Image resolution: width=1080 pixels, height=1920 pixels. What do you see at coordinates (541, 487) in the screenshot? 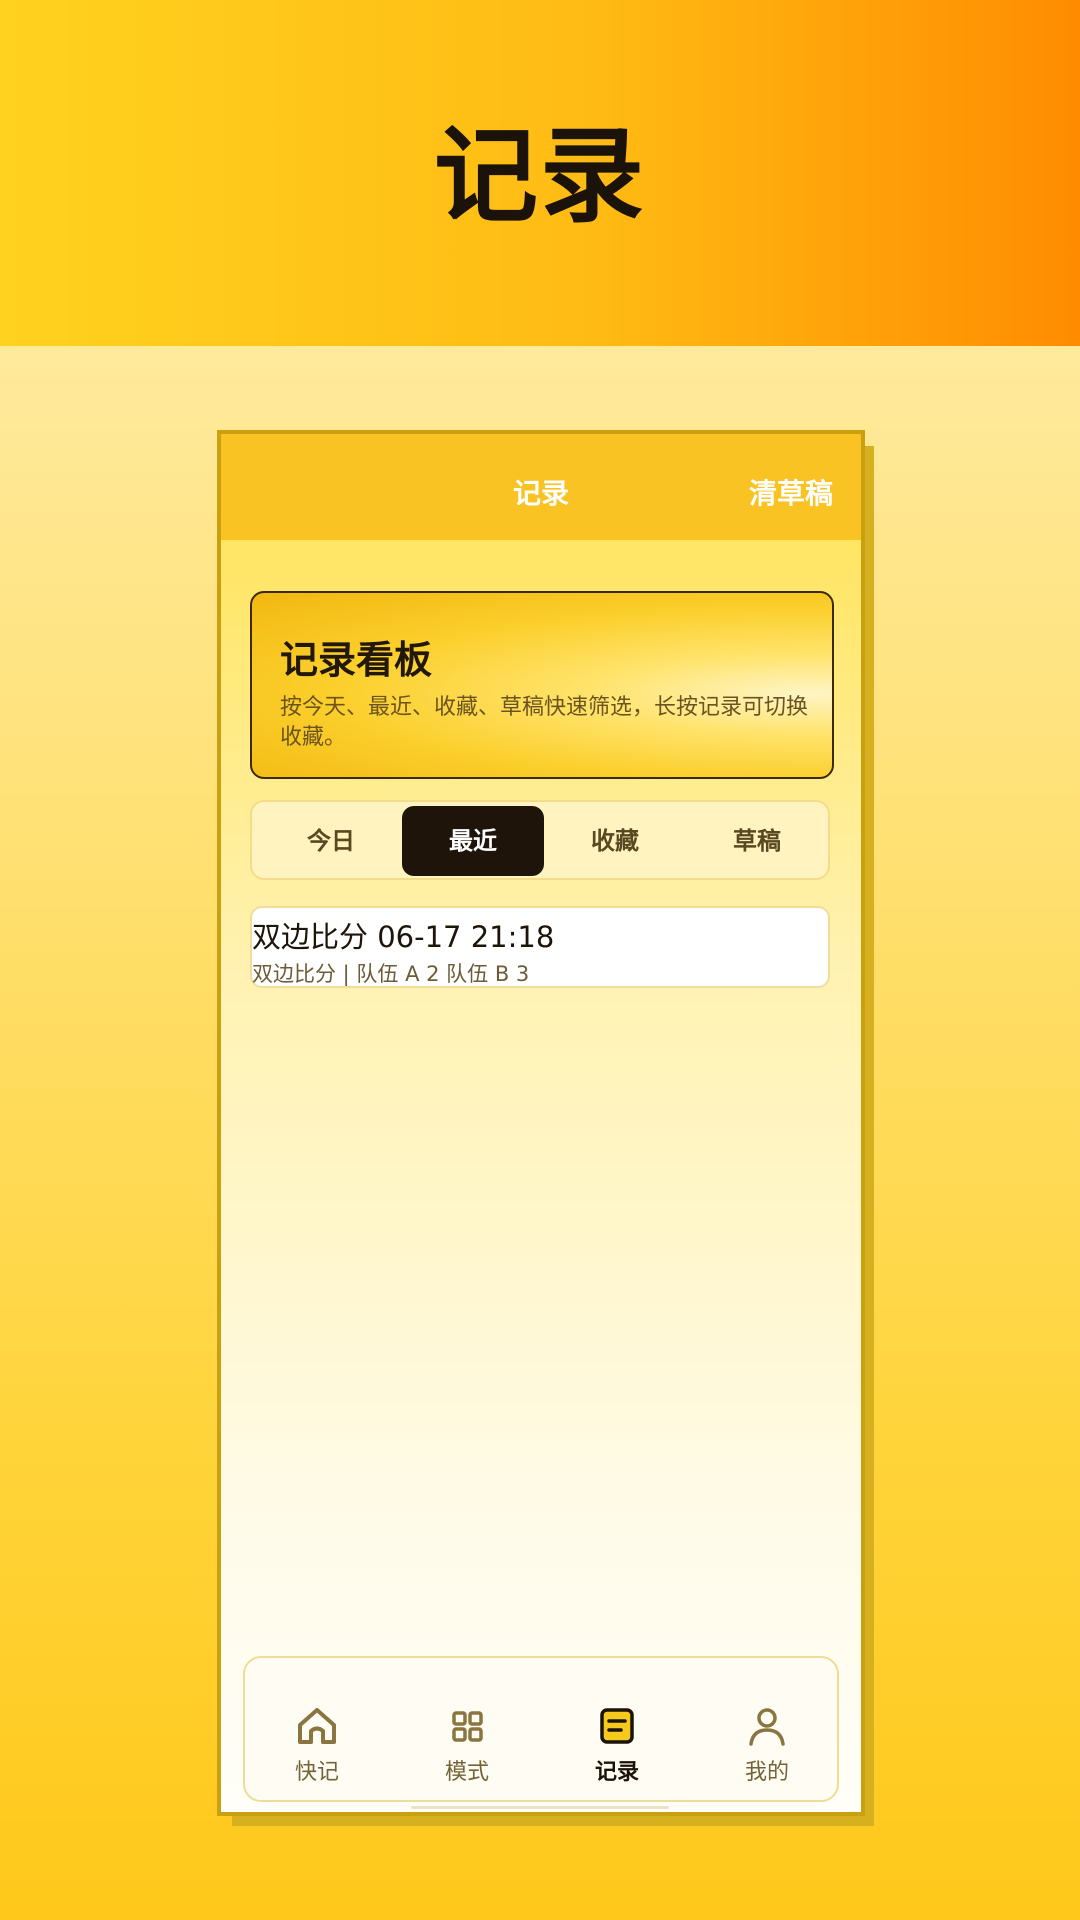
I see `app-bar: 记录 清草稿` at bounding box center [541, 487].